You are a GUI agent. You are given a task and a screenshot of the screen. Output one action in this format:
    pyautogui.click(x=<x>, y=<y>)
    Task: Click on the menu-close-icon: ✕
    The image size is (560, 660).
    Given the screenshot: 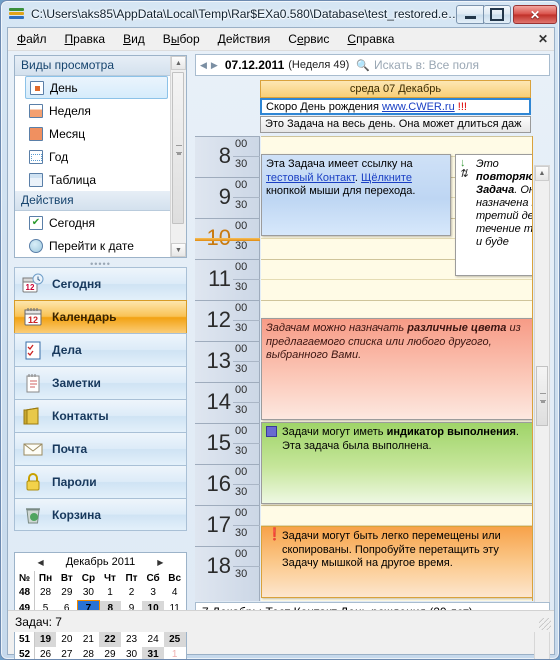 What is the action you would take?
    pyautogui.click(x=543, y=39)
    